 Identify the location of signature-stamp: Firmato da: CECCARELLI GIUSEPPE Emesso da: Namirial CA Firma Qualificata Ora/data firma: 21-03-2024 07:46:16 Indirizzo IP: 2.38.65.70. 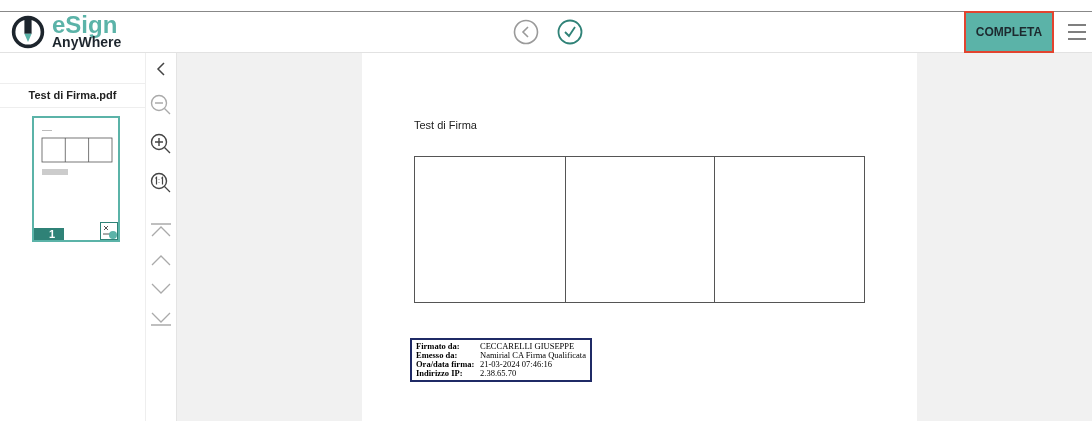
(501, 360).